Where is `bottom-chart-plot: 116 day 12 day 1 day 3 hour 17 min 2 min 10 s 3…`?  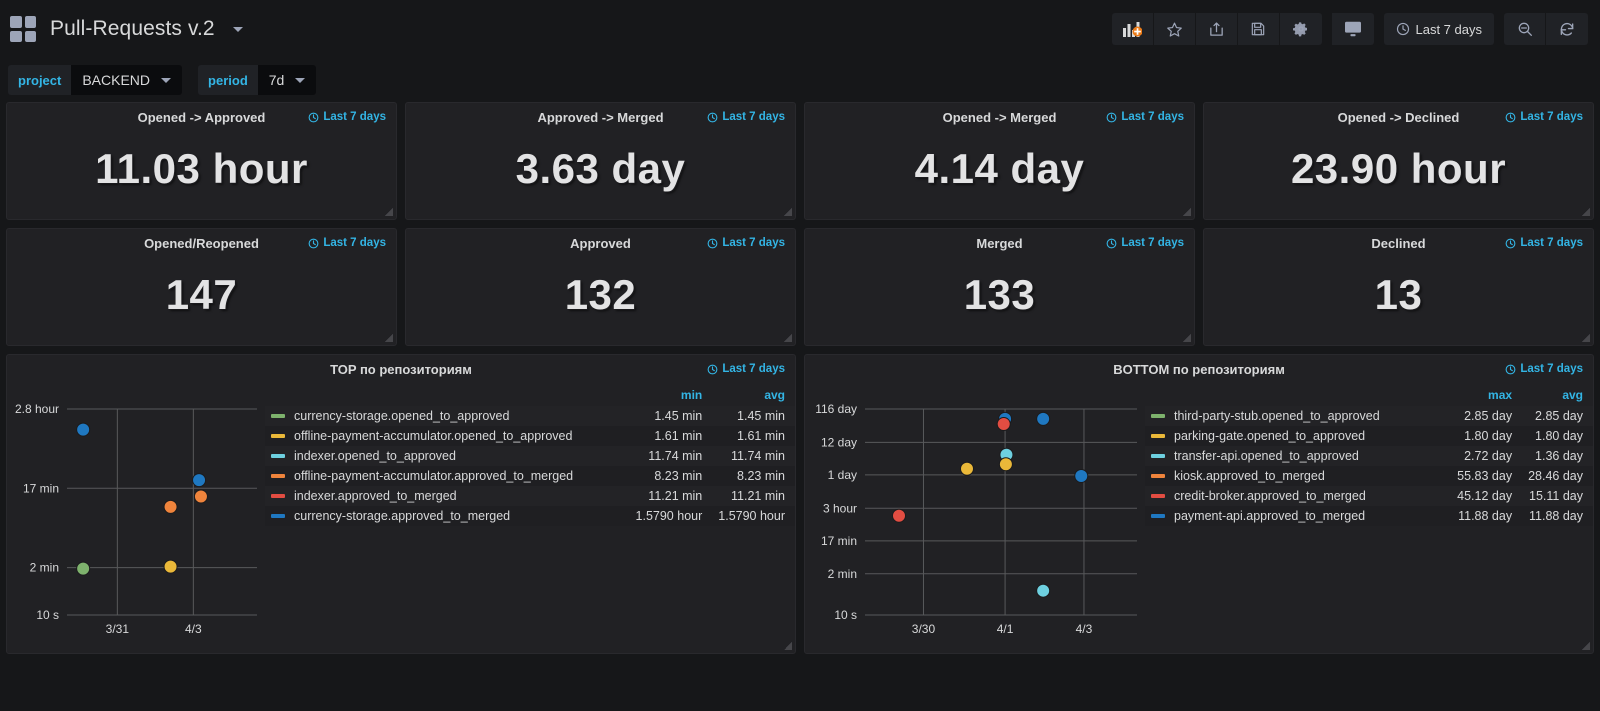
bottom-chart-plot: 116 day 12 day 1 day 3 hour 17 min 2 min 10 s 3… is located at coordinates (975, 518).